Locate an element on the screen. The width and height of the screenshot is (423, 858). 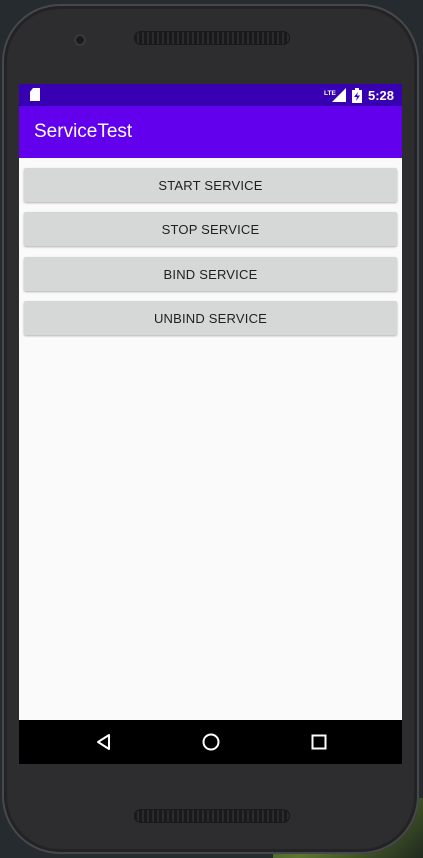
bind-service-button: BIND SERVICE is located at coordinates (210, 274).